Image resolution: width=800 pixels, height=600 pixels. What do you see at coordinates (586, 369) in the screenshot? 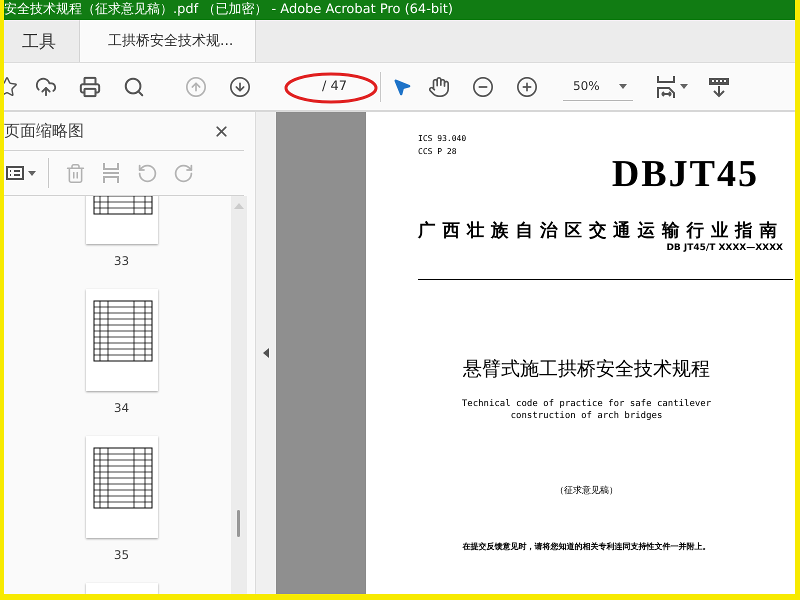
I see `document-title: 悬臂式施工拱桥安全技术规程` at bounding box center [586, 369].